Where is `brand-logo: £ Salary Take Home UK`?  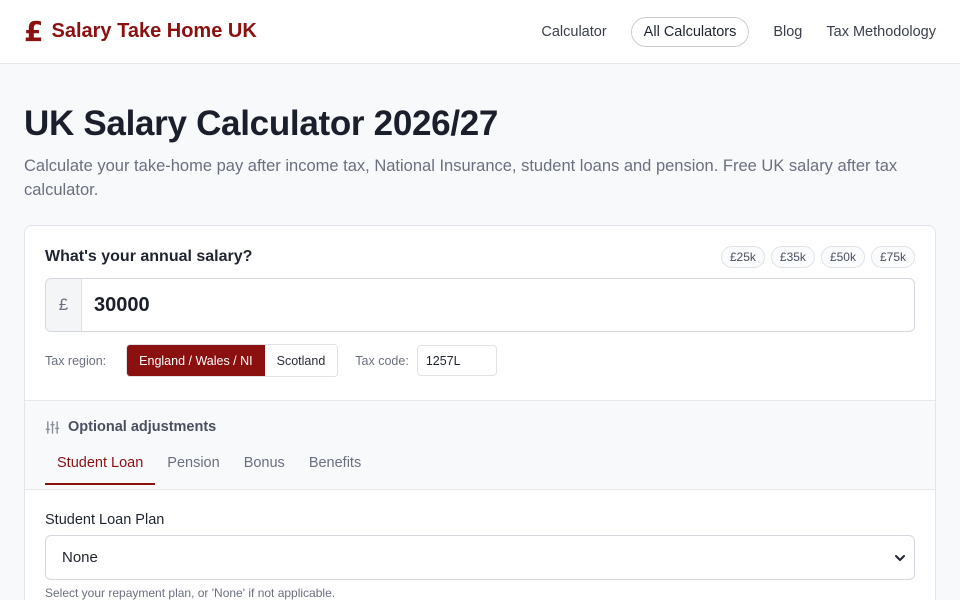
brand-logo: £ Salary Take Home UK is located at coordinates (140, 31).